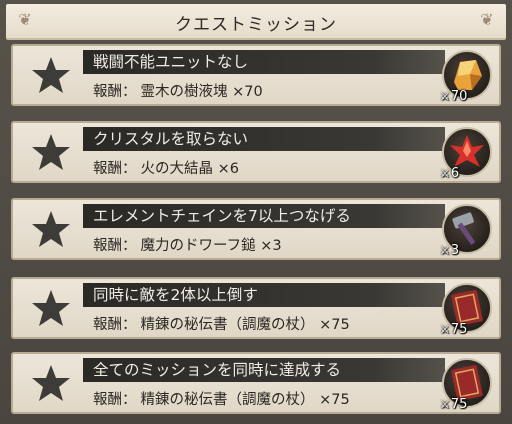 This screenshot has width=512, height=424. What do you see at coordinates (467, 153) in the screenshot?
I see `reward-item-slot: ⚔6` at bounding box center [467, 153].